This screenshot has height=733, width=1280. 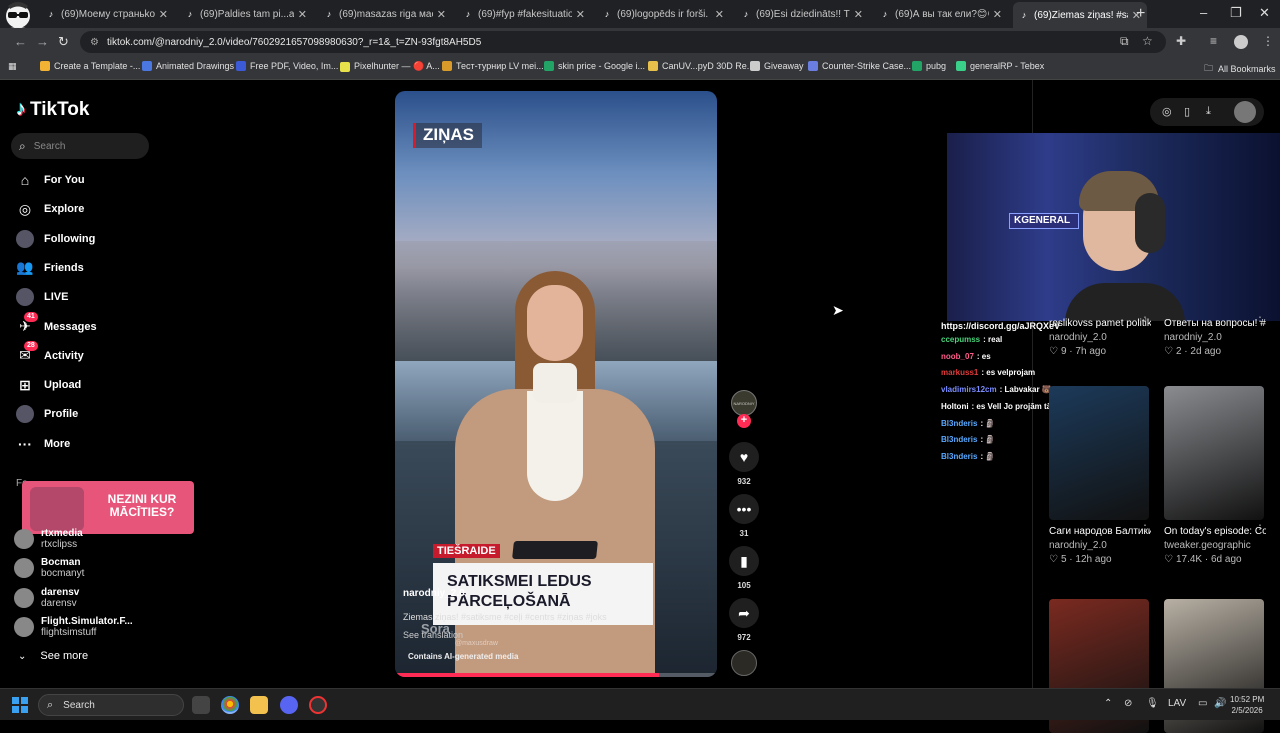 What do you see at coordinates (1220, 703) in the screenshot?
I see `volume-icon: 🔊` at bounding box center [1220, 703].